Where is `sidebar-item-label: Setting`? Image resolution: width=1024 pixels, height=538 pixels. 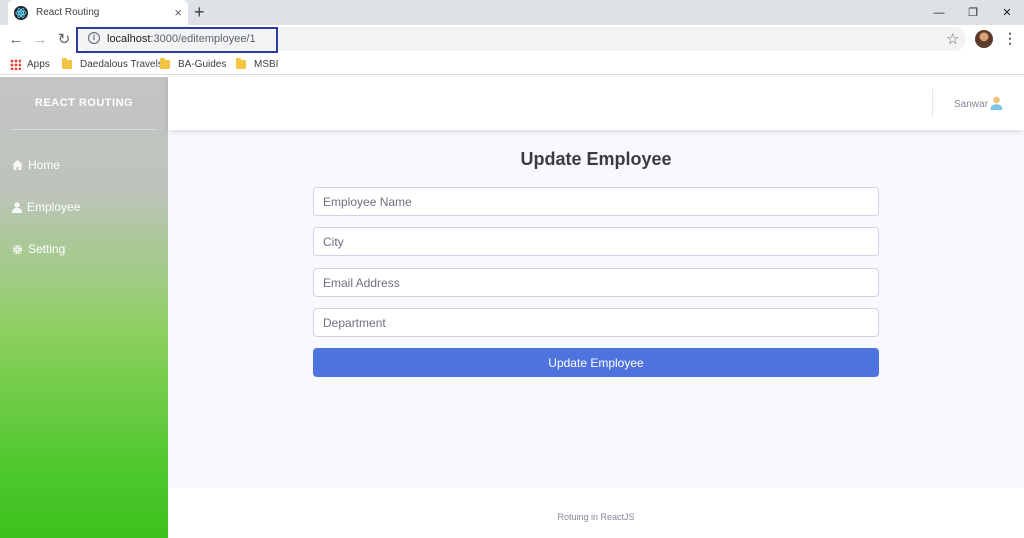 sidebar-item-label: Setting is located at coordinates (47, 249).